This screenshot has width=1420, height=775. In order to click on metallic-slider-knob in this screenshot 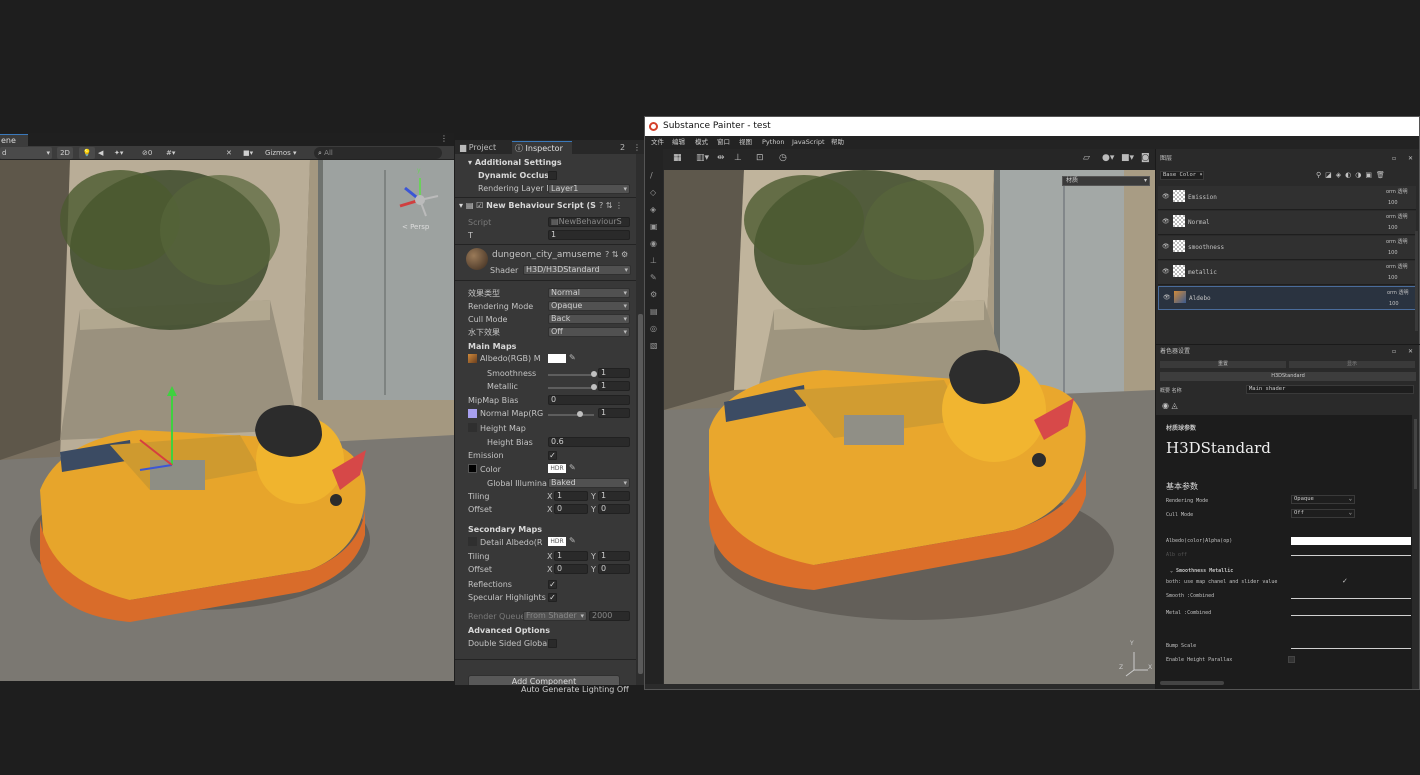, I will do `click(594, 387)`.